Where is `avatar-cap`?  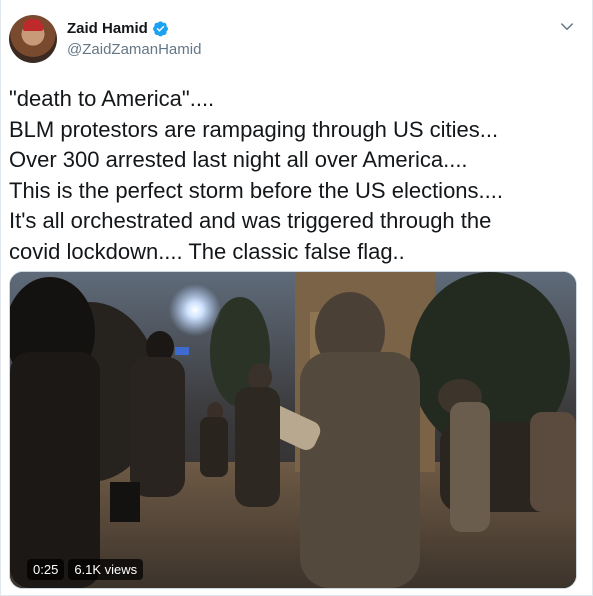
avatar-cap is located at coordinates (33, 25).